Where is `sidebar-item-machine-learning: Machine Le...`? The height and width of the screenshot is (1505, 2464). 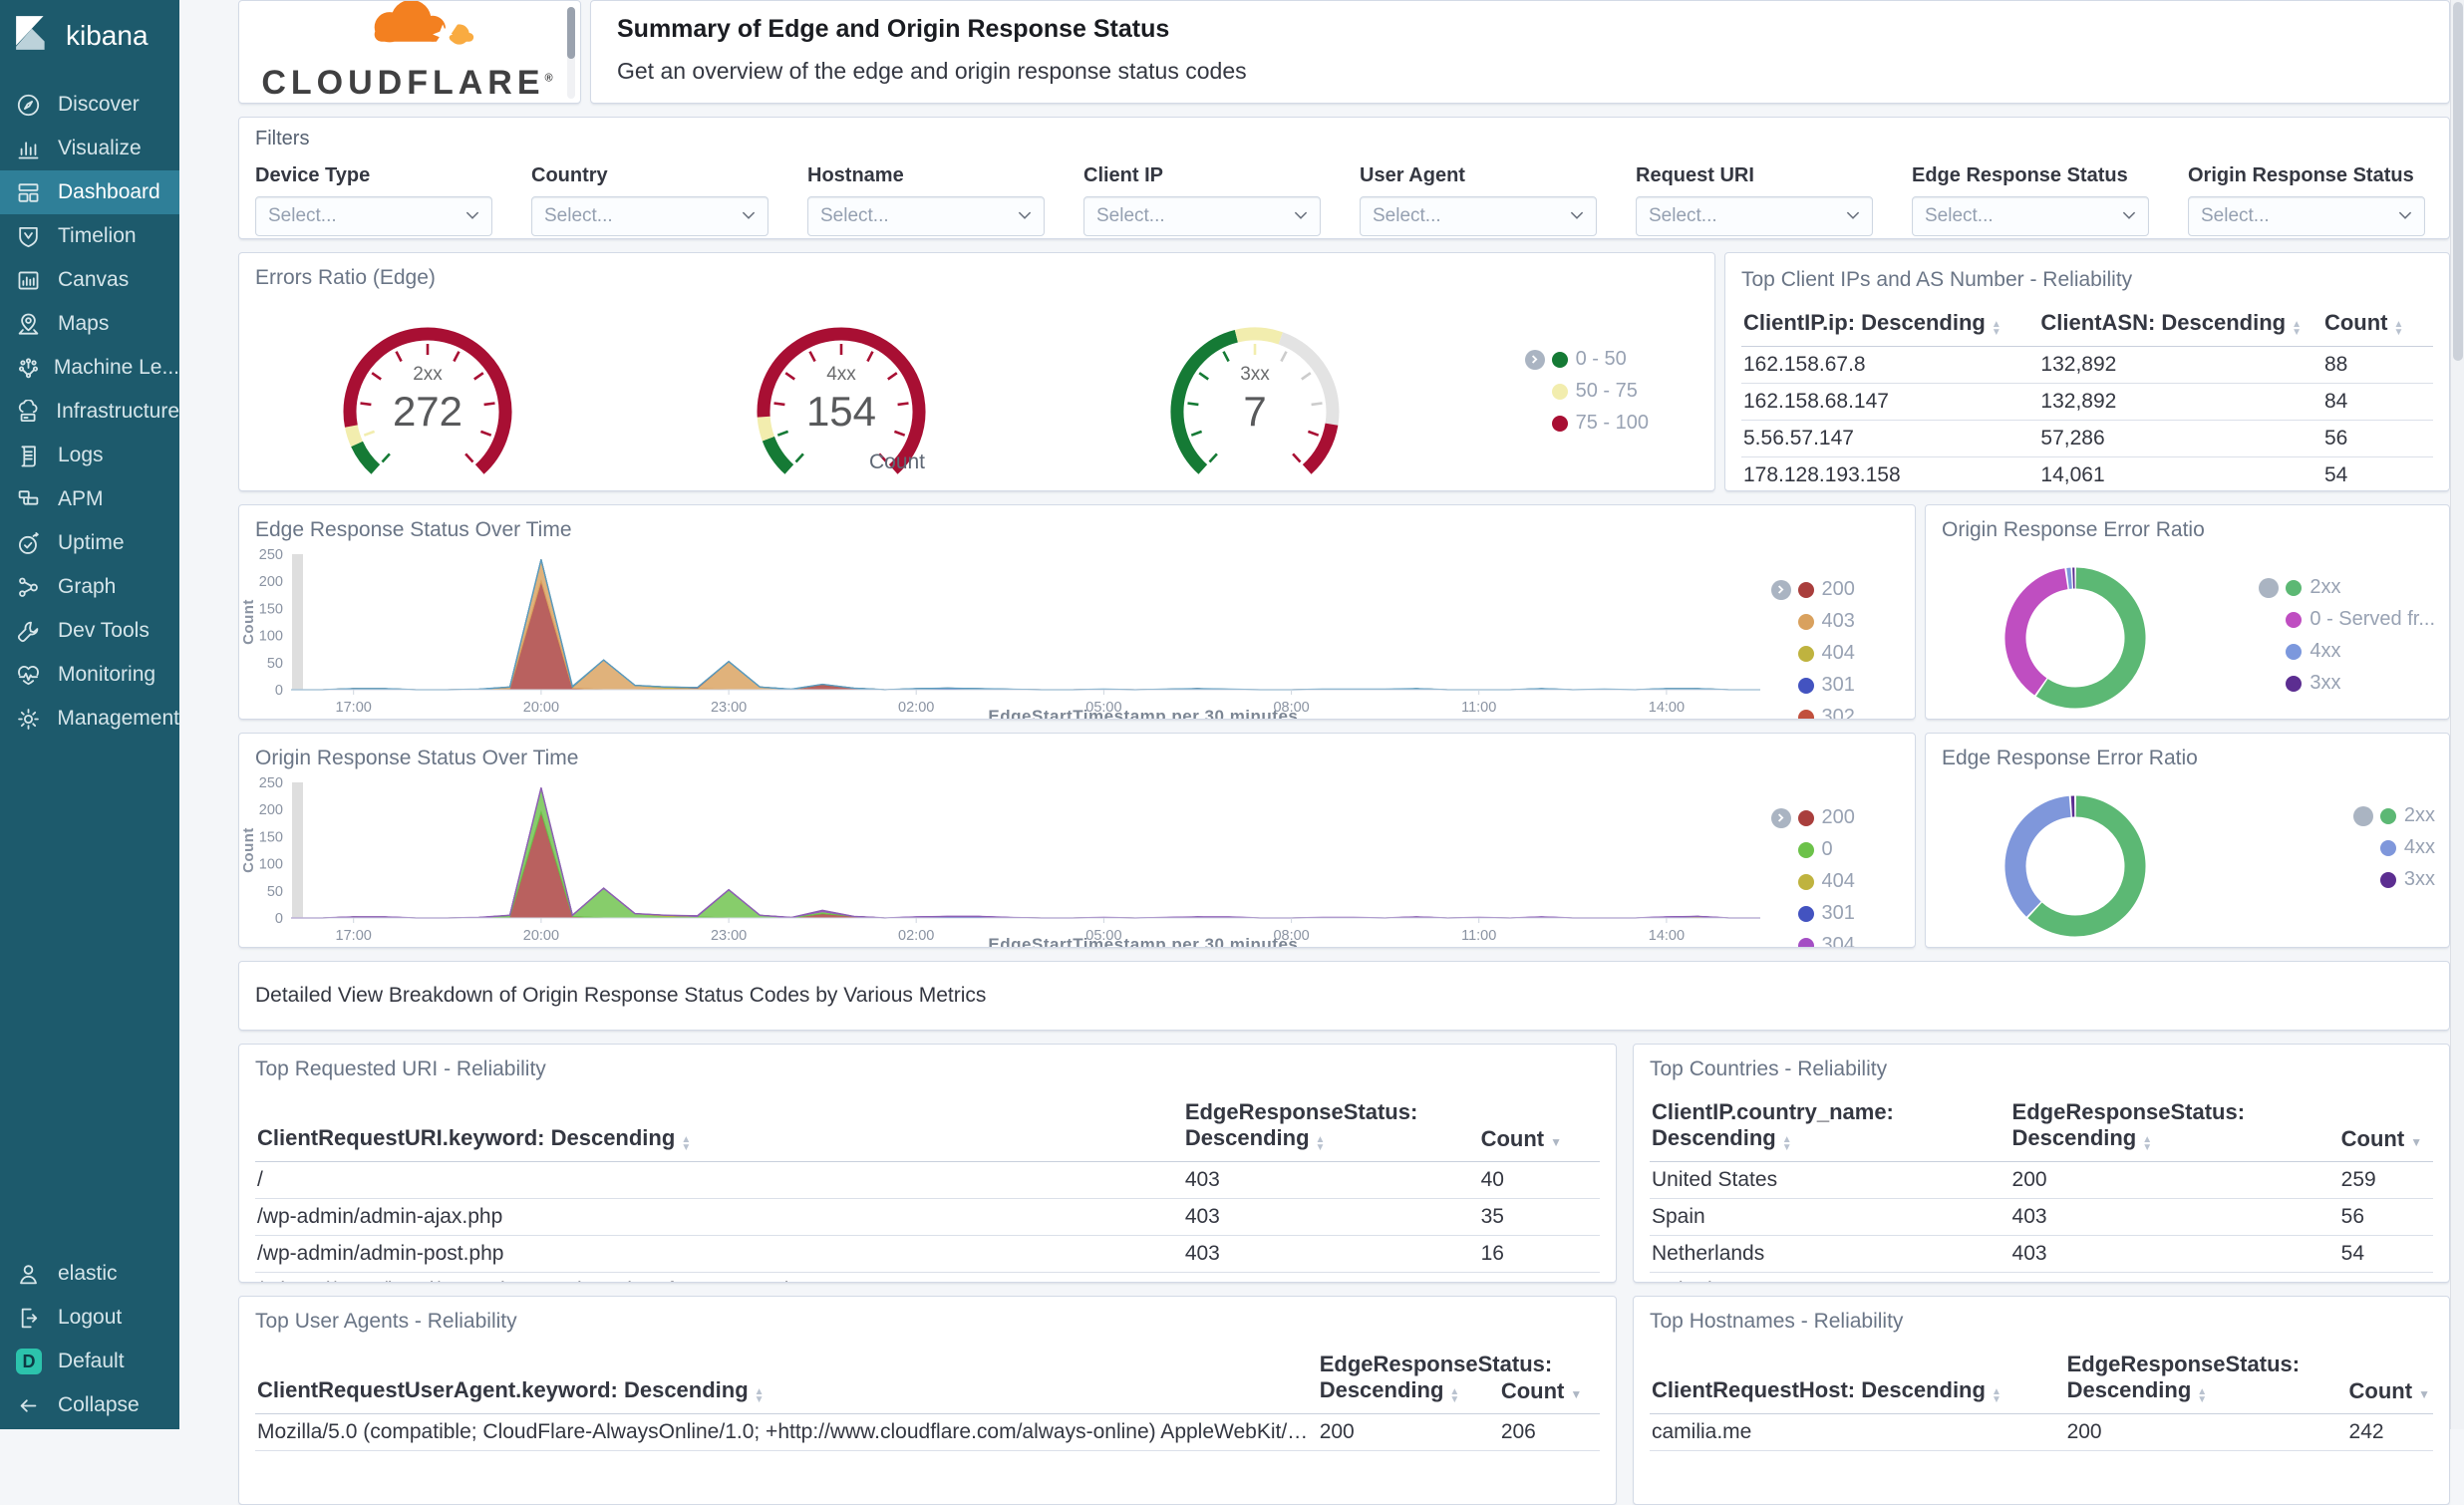 sidebar-item-machine-learning: Machine Le... is located at coordinates (90, 368).